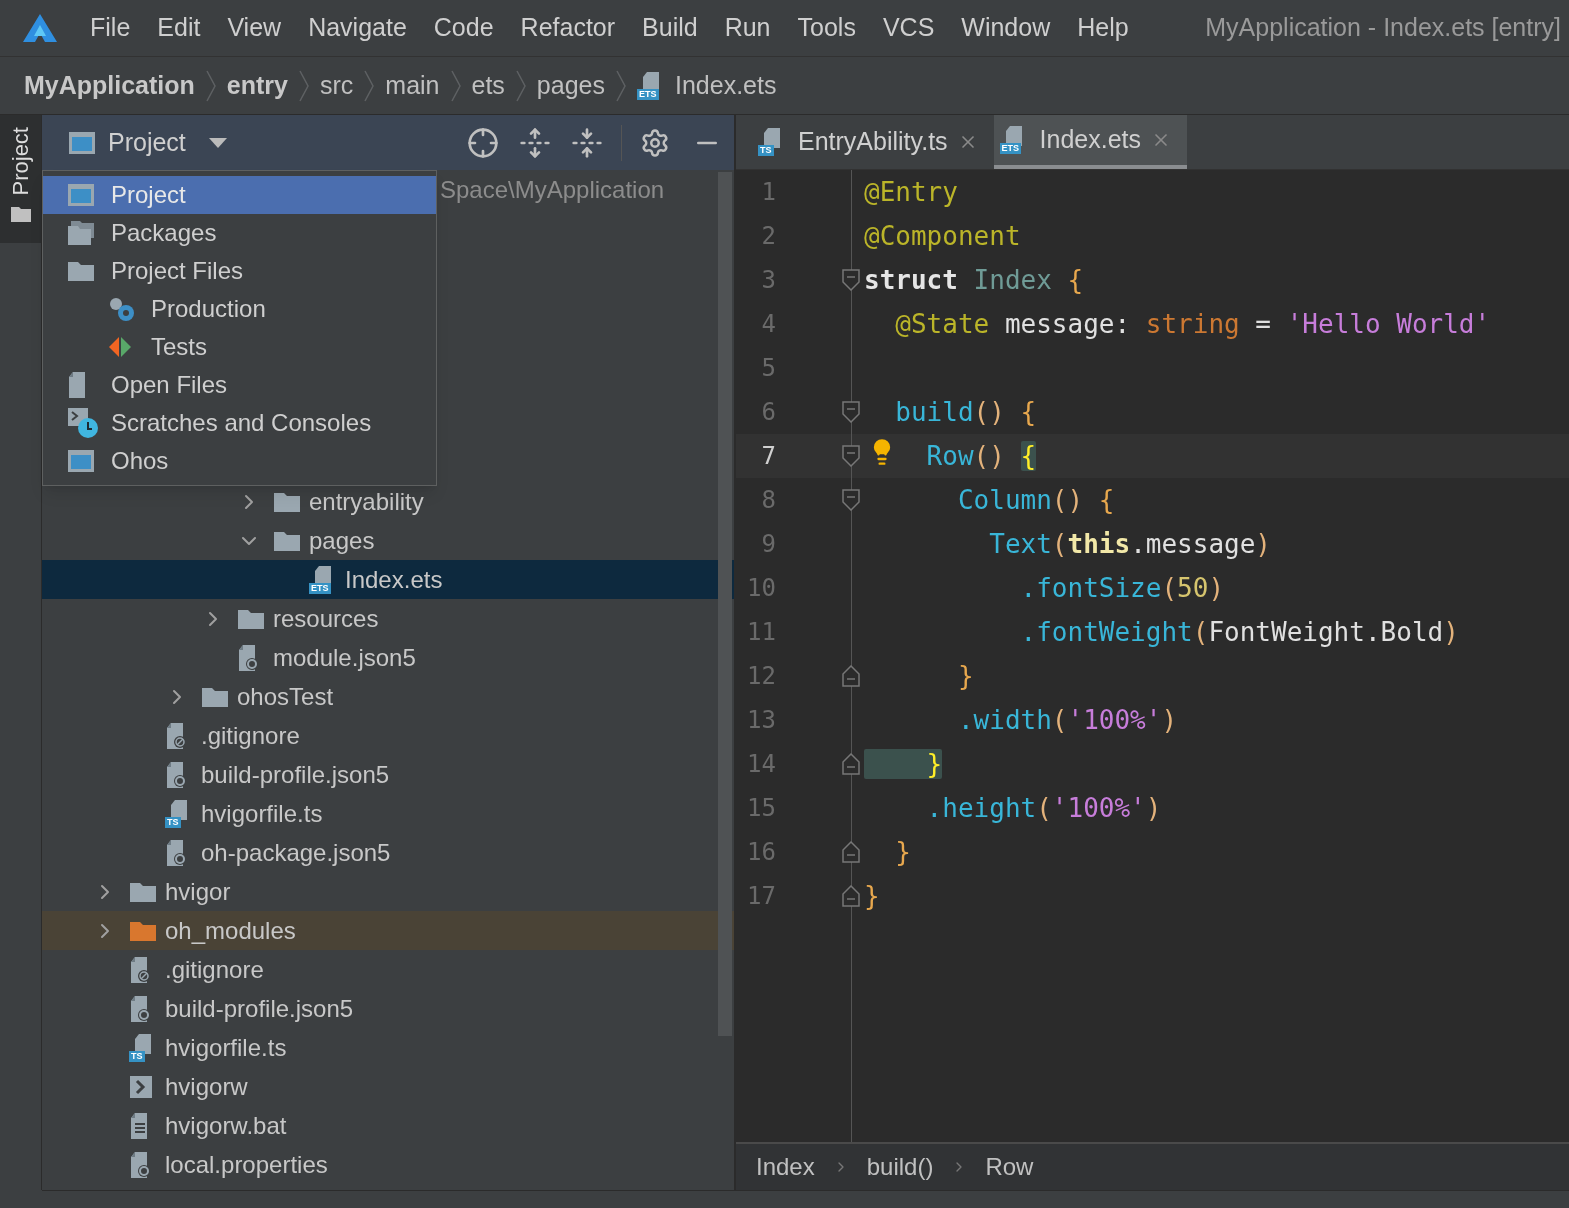  Describe the element at coordinates (1103, 28) in the screenshot. I see `menu-item: Help` at that location.